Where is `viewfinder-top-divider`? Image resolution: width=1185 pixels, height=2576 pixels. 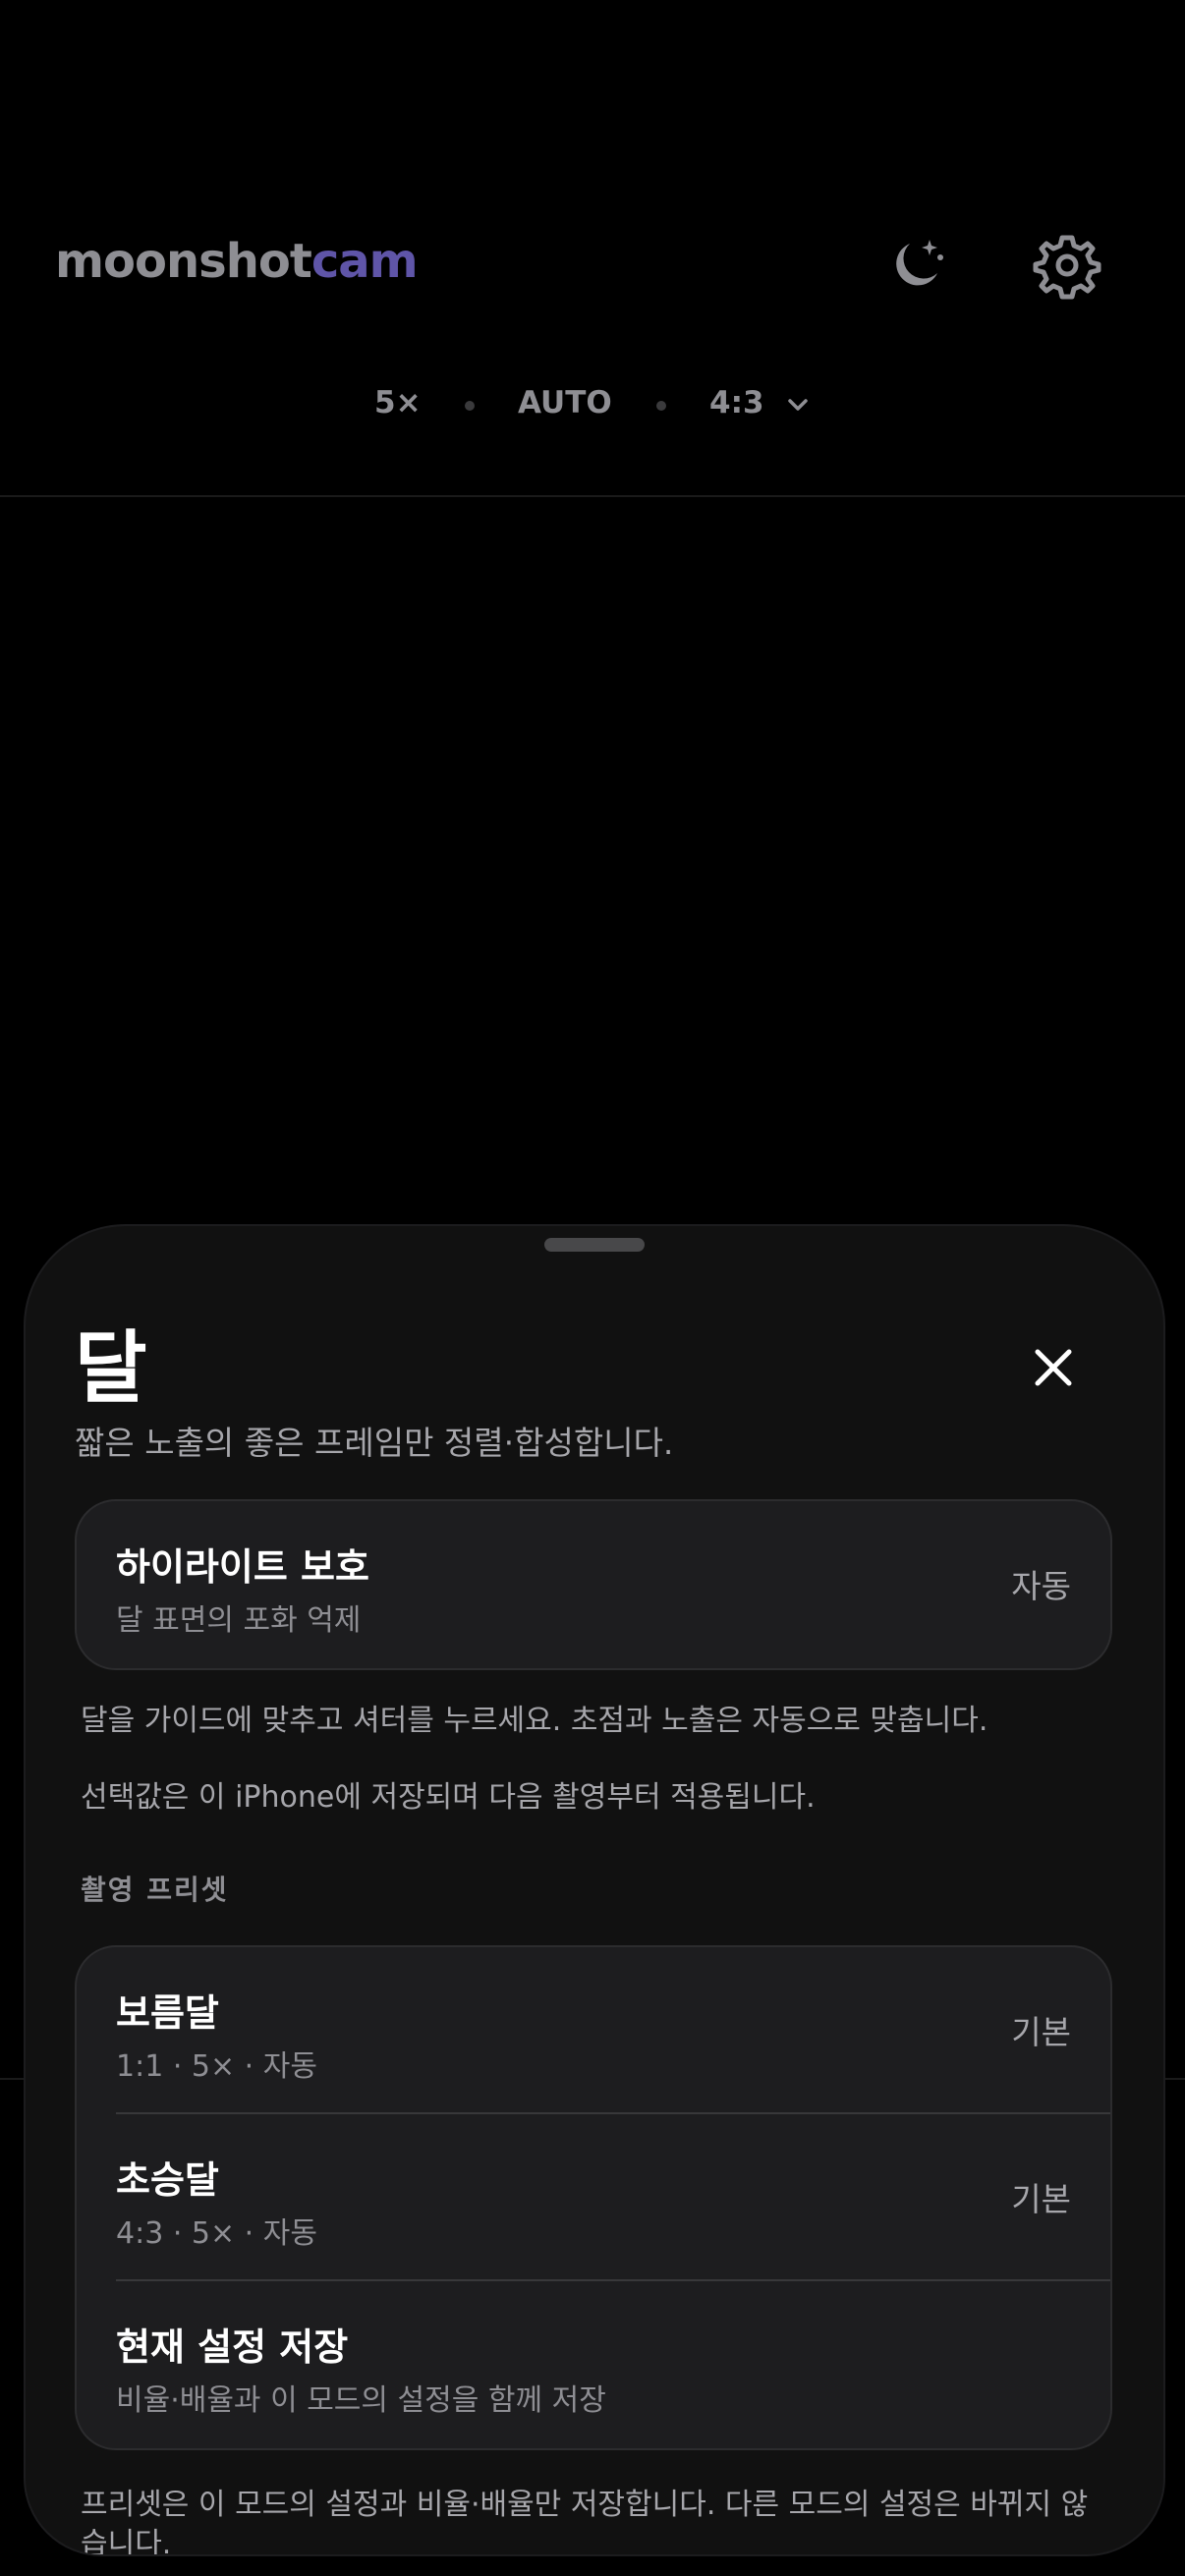 viewfinder-top-divider is located at coordinates (592, 496).